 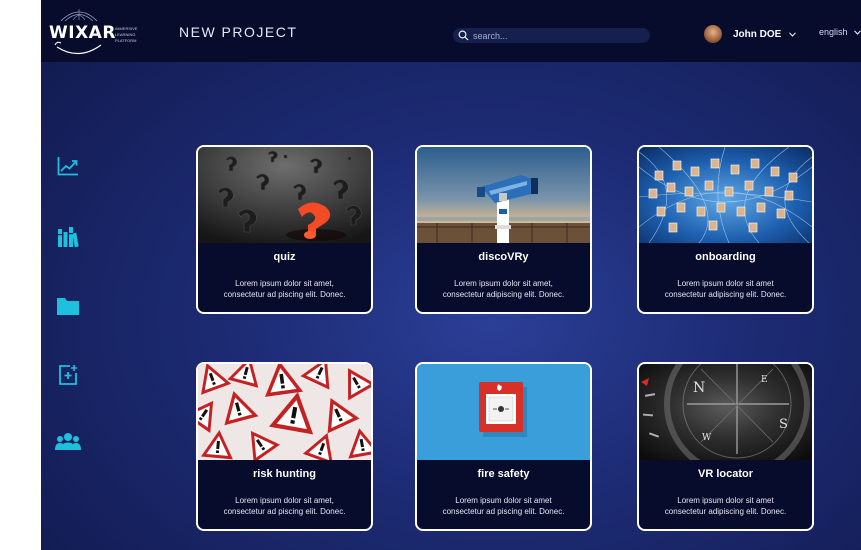 What do you see at coordinates (699, 388) in the screenshot?
I see `svg-text: N` at bounding box center [699, 388].